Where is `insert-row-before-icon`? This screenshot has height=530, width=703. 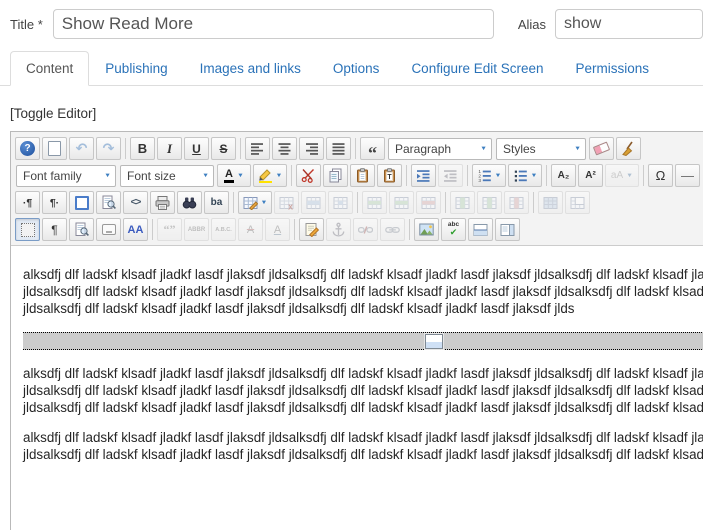 insert-row-before-icon is located at coordinates (374, 202).